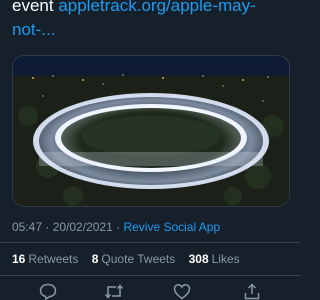 Image resolution: width=320 pixels, height=300 pixels. Describe the element at coordinates (116, 227) in the screenshot. I see `tweet-metadata: 05:47 · 20/02/2021 · Revive Social App` at that location.